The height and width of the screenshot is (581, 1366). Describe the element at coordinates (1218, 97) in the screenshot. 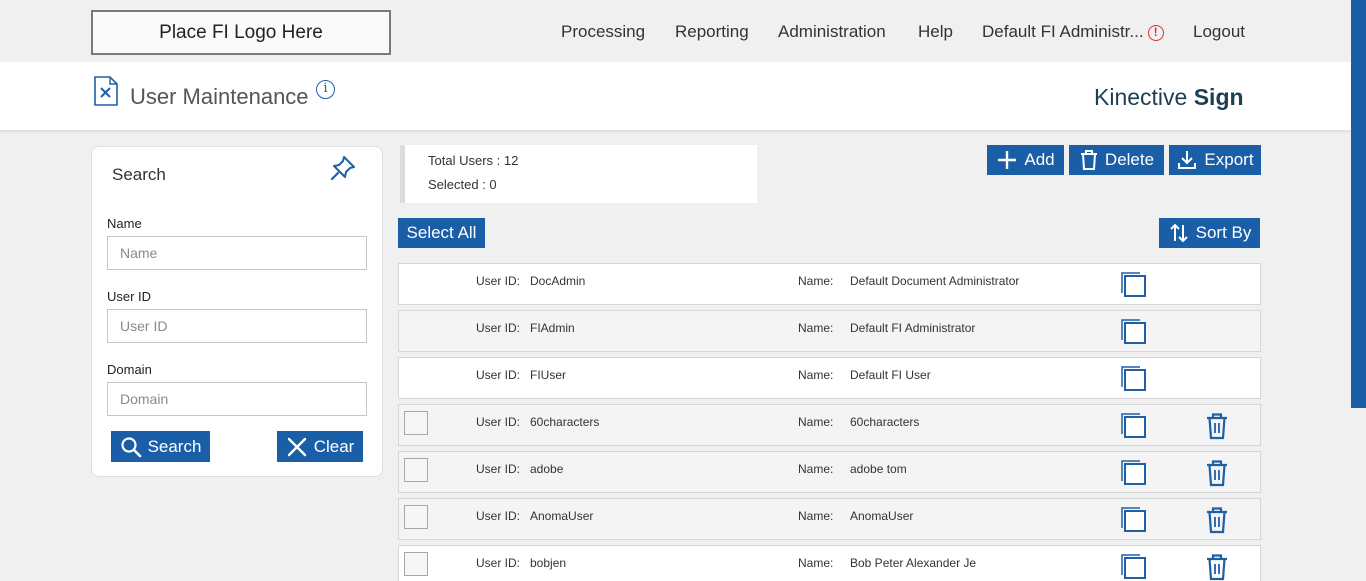

I see `brand-name-bold: Sign` at that location.